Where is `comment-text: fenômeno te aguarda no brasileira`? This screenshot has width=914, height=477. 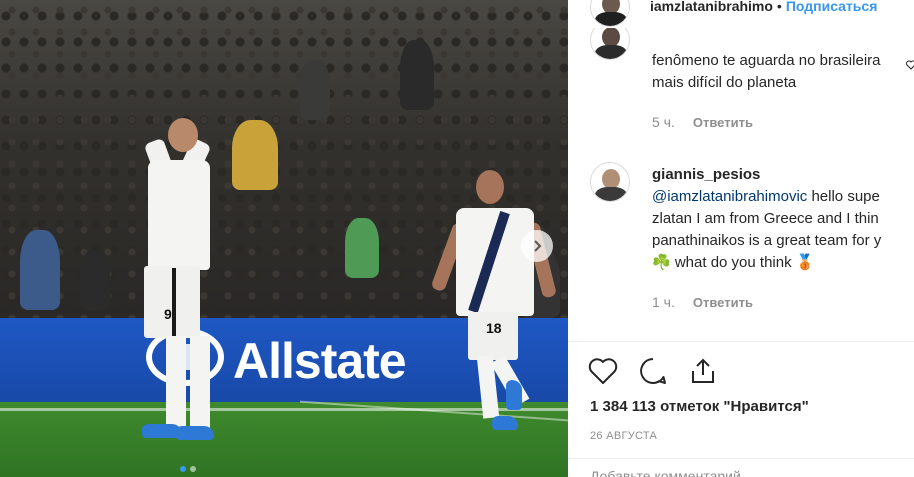 comment-text: fenômeno te aguarda no brasileira is located at coordinates (766, 60).